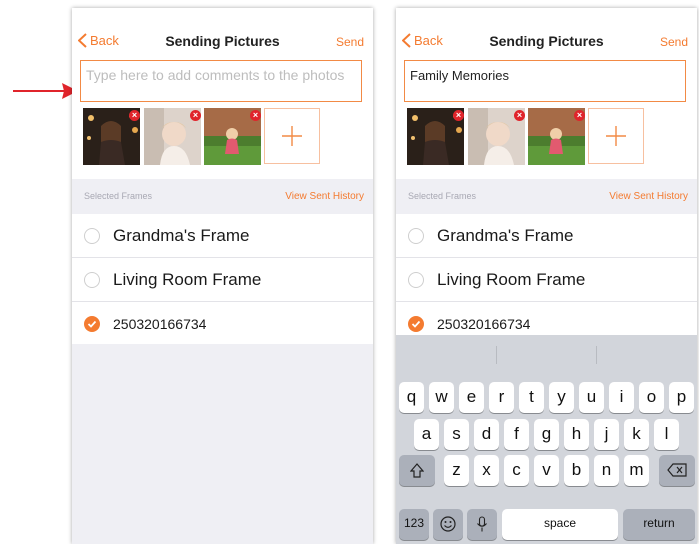 Image resolution: width=699 pixels, height=544 pixels. I want to click on comment-input: Type here to add comments to the photos, so click(221, 81).